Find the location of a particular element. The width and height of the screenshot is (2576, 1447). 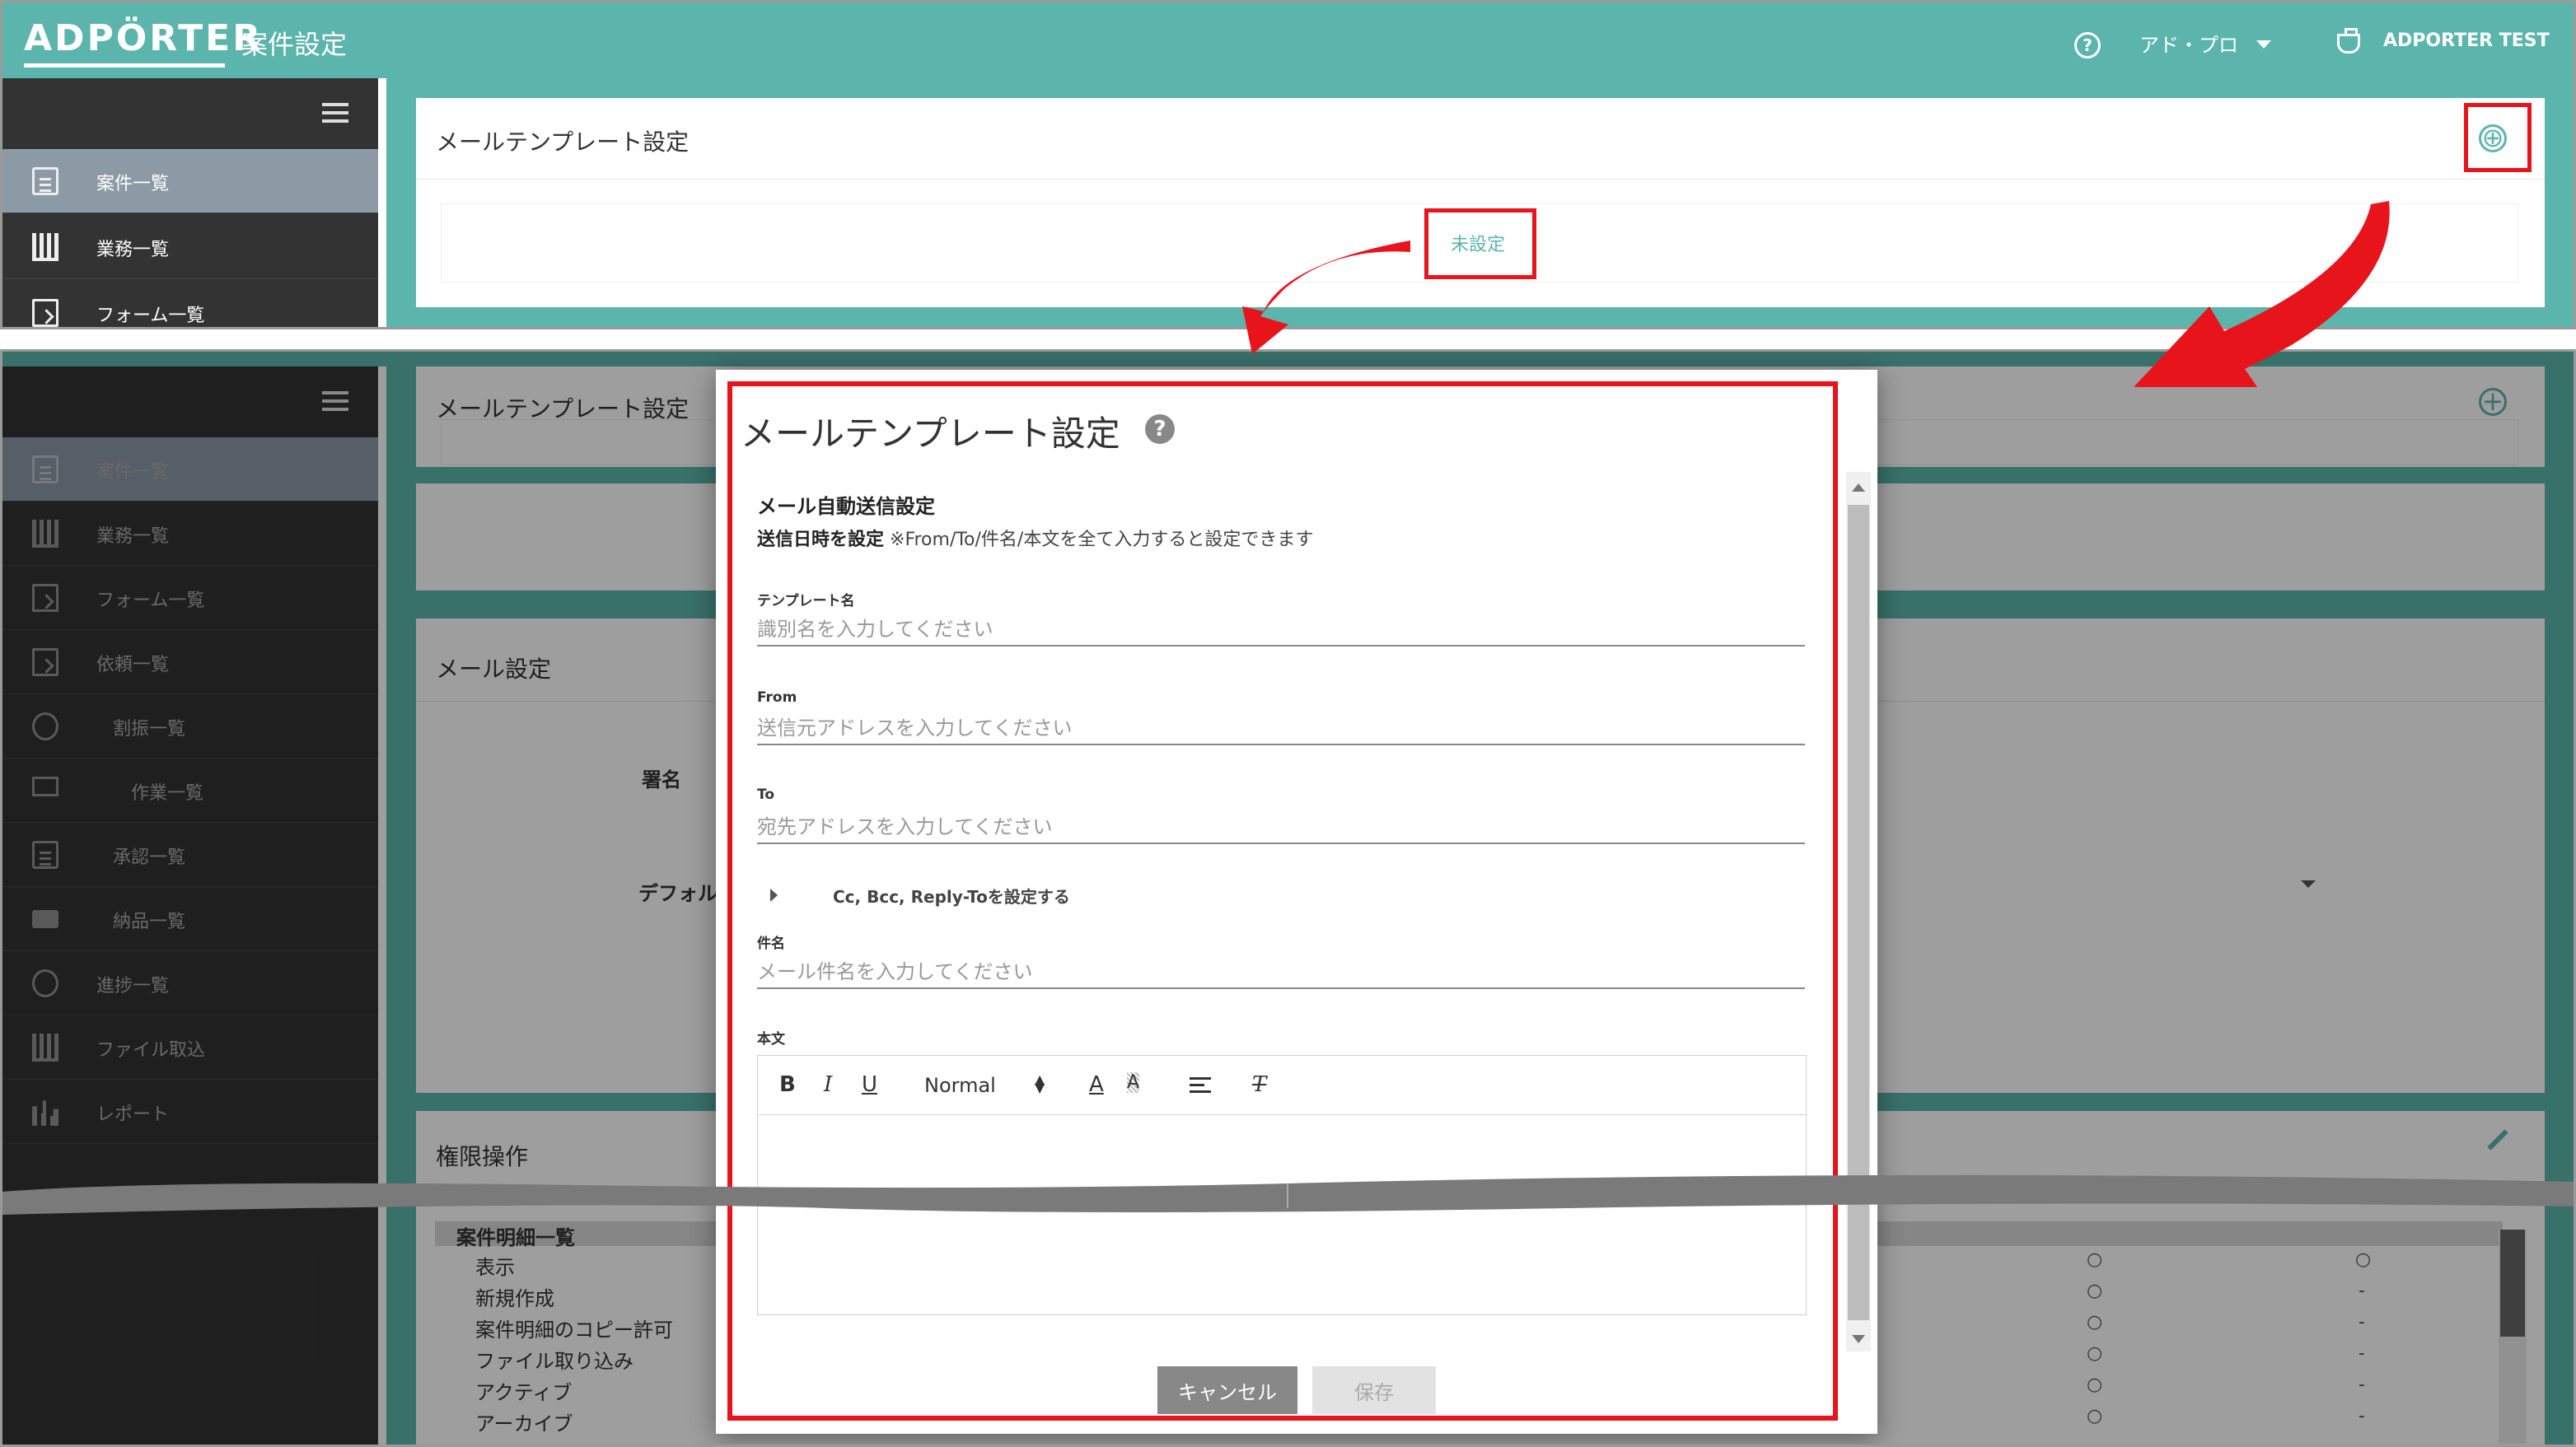

sidebar-divider is located at coordinates (382, 202).